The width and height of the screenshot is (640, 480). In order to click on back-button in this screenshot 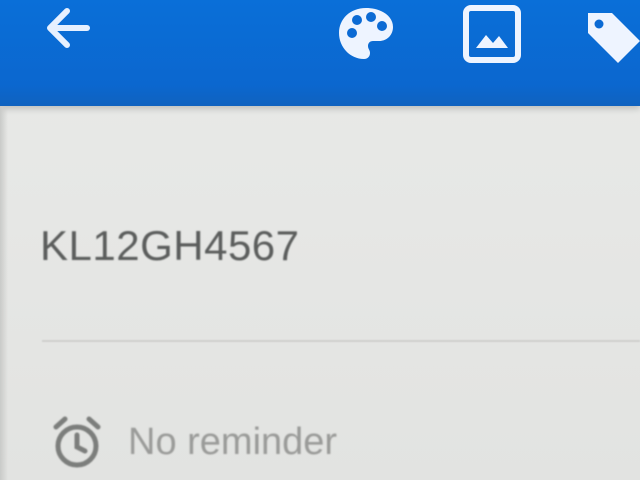, I will do `click(68, 28)`.